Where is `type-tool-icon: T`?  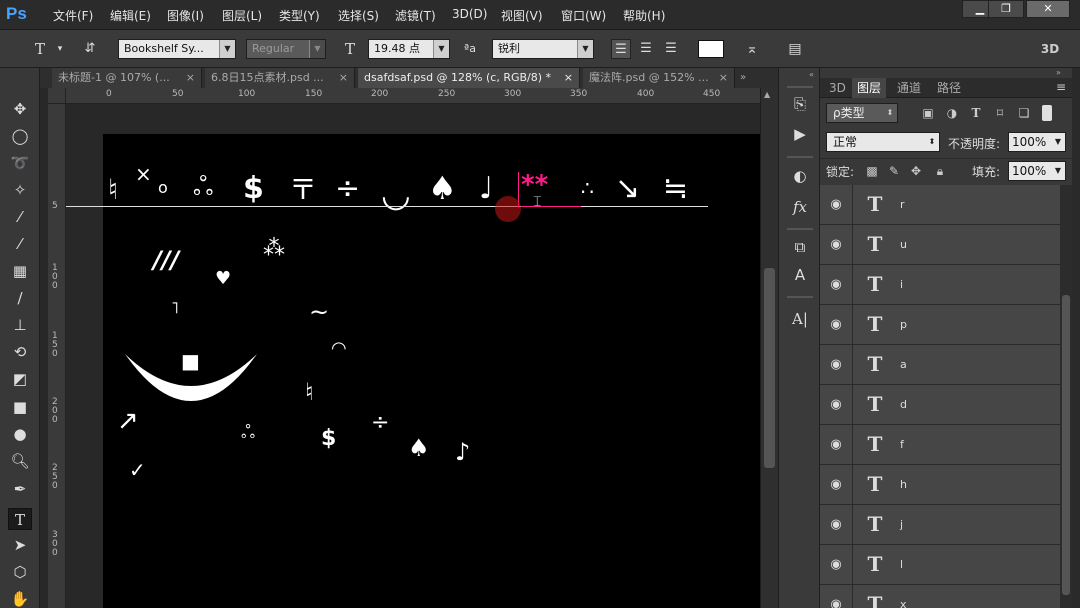
type-tool-icon: T is located at coordinates (20, 519).